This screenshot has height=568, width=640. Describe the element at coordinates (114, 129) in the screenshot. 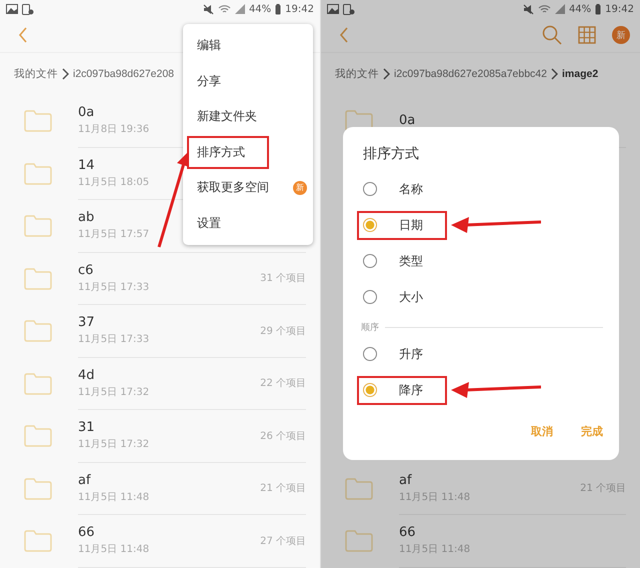

I see `modified-date: 11月8日 19:36` at that location.